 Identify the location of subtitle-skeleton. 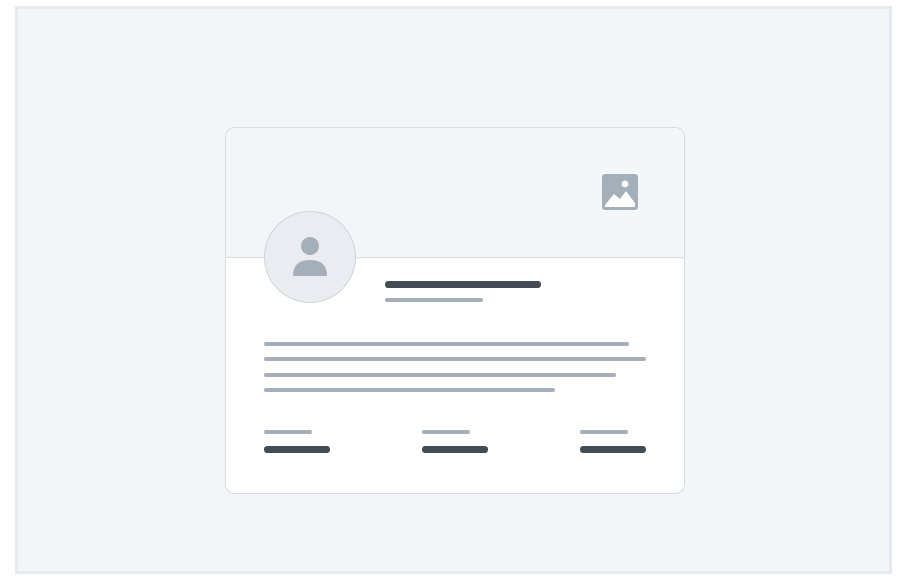
(434, 300).